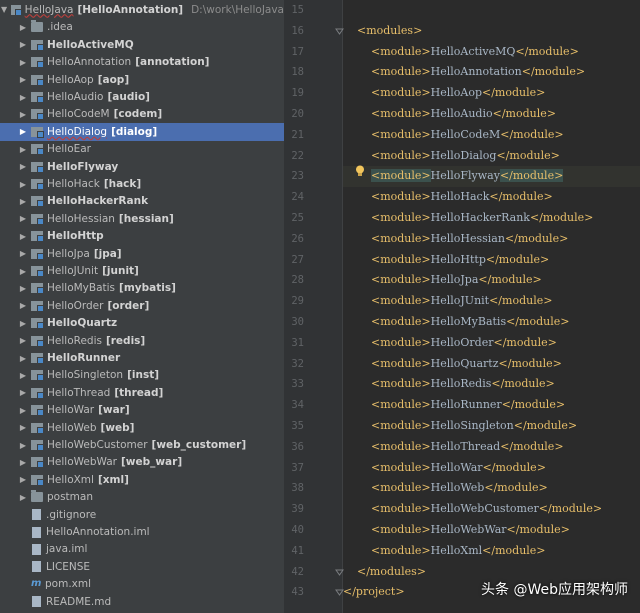 The height and width of the screenshot is (613, 640). What do you see at coordinates (491, 343) in the screenshot?
I see `code-line: <module>HelloOrder</module>` at bounding box center [491, 343].